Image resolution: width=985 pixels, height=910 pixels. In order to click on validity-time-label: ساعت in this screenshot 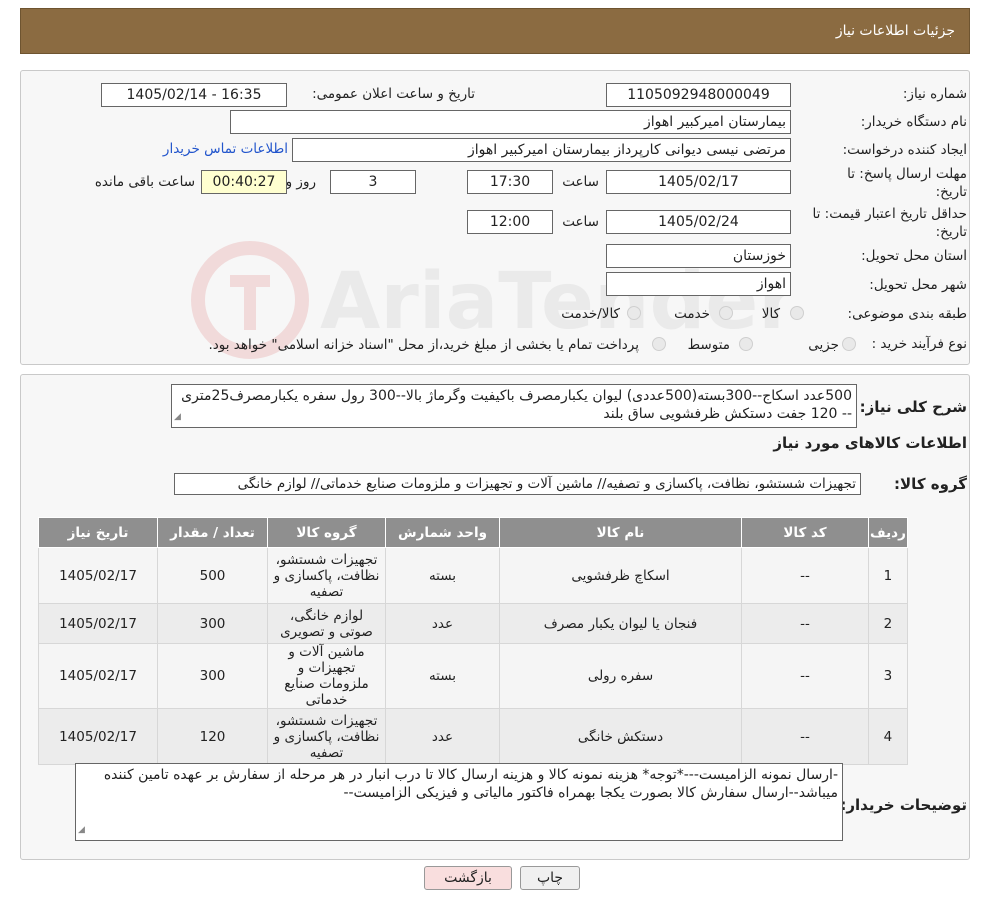, I will do `click(580, 222)`.